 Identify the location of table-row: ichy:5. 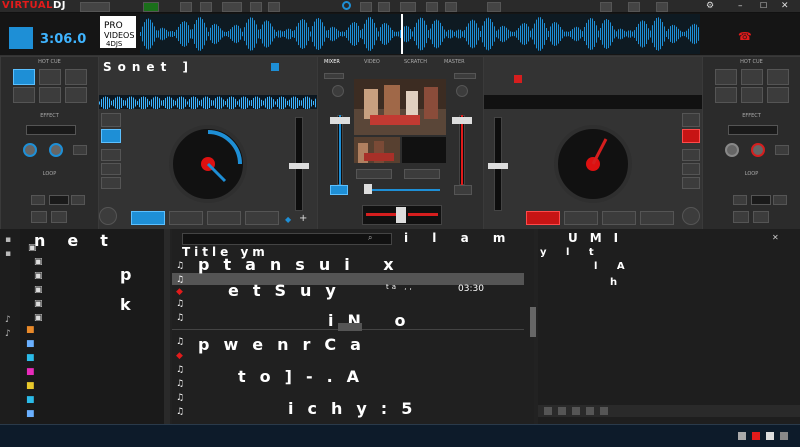
(357, 408).